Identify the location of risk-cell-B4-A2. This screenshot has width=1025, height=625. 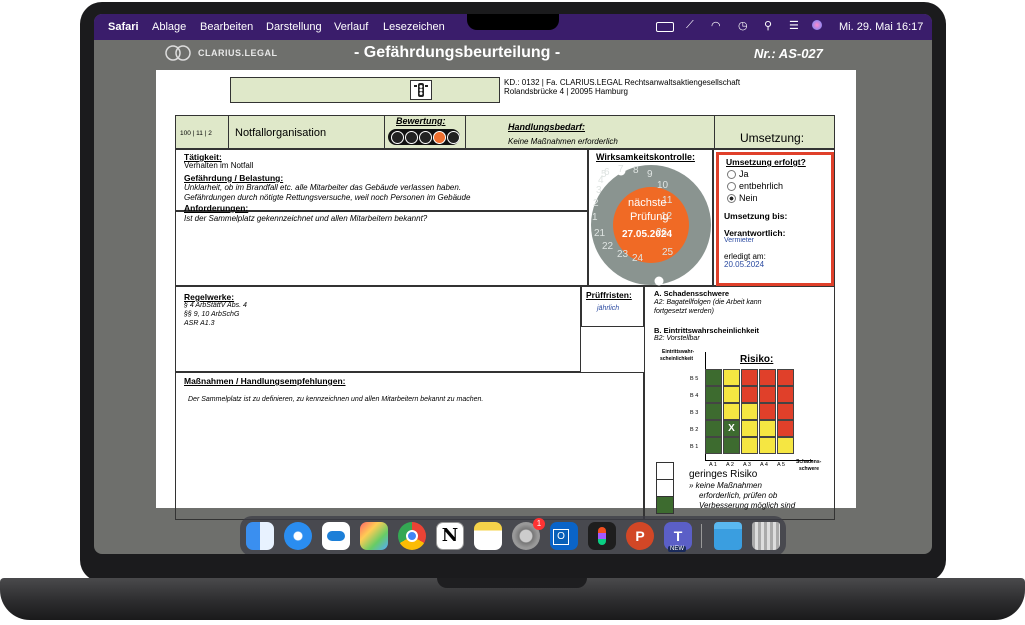
(731, 394).